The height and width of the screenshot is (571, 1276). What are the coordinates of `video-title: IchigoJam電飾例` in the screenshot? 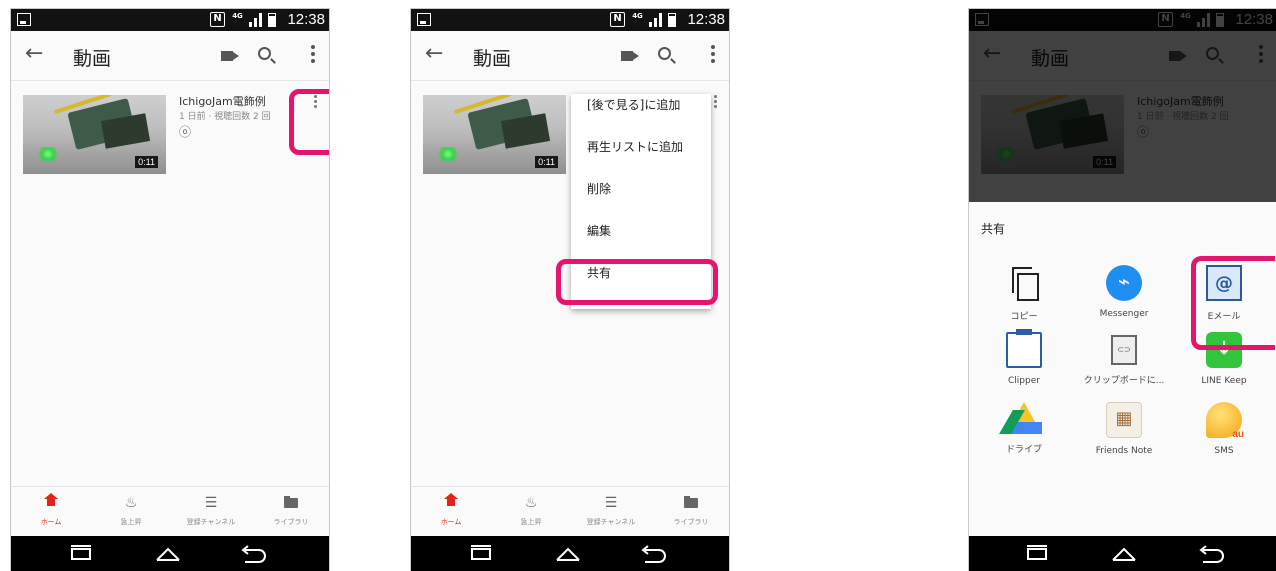 It's located at (222, 101).